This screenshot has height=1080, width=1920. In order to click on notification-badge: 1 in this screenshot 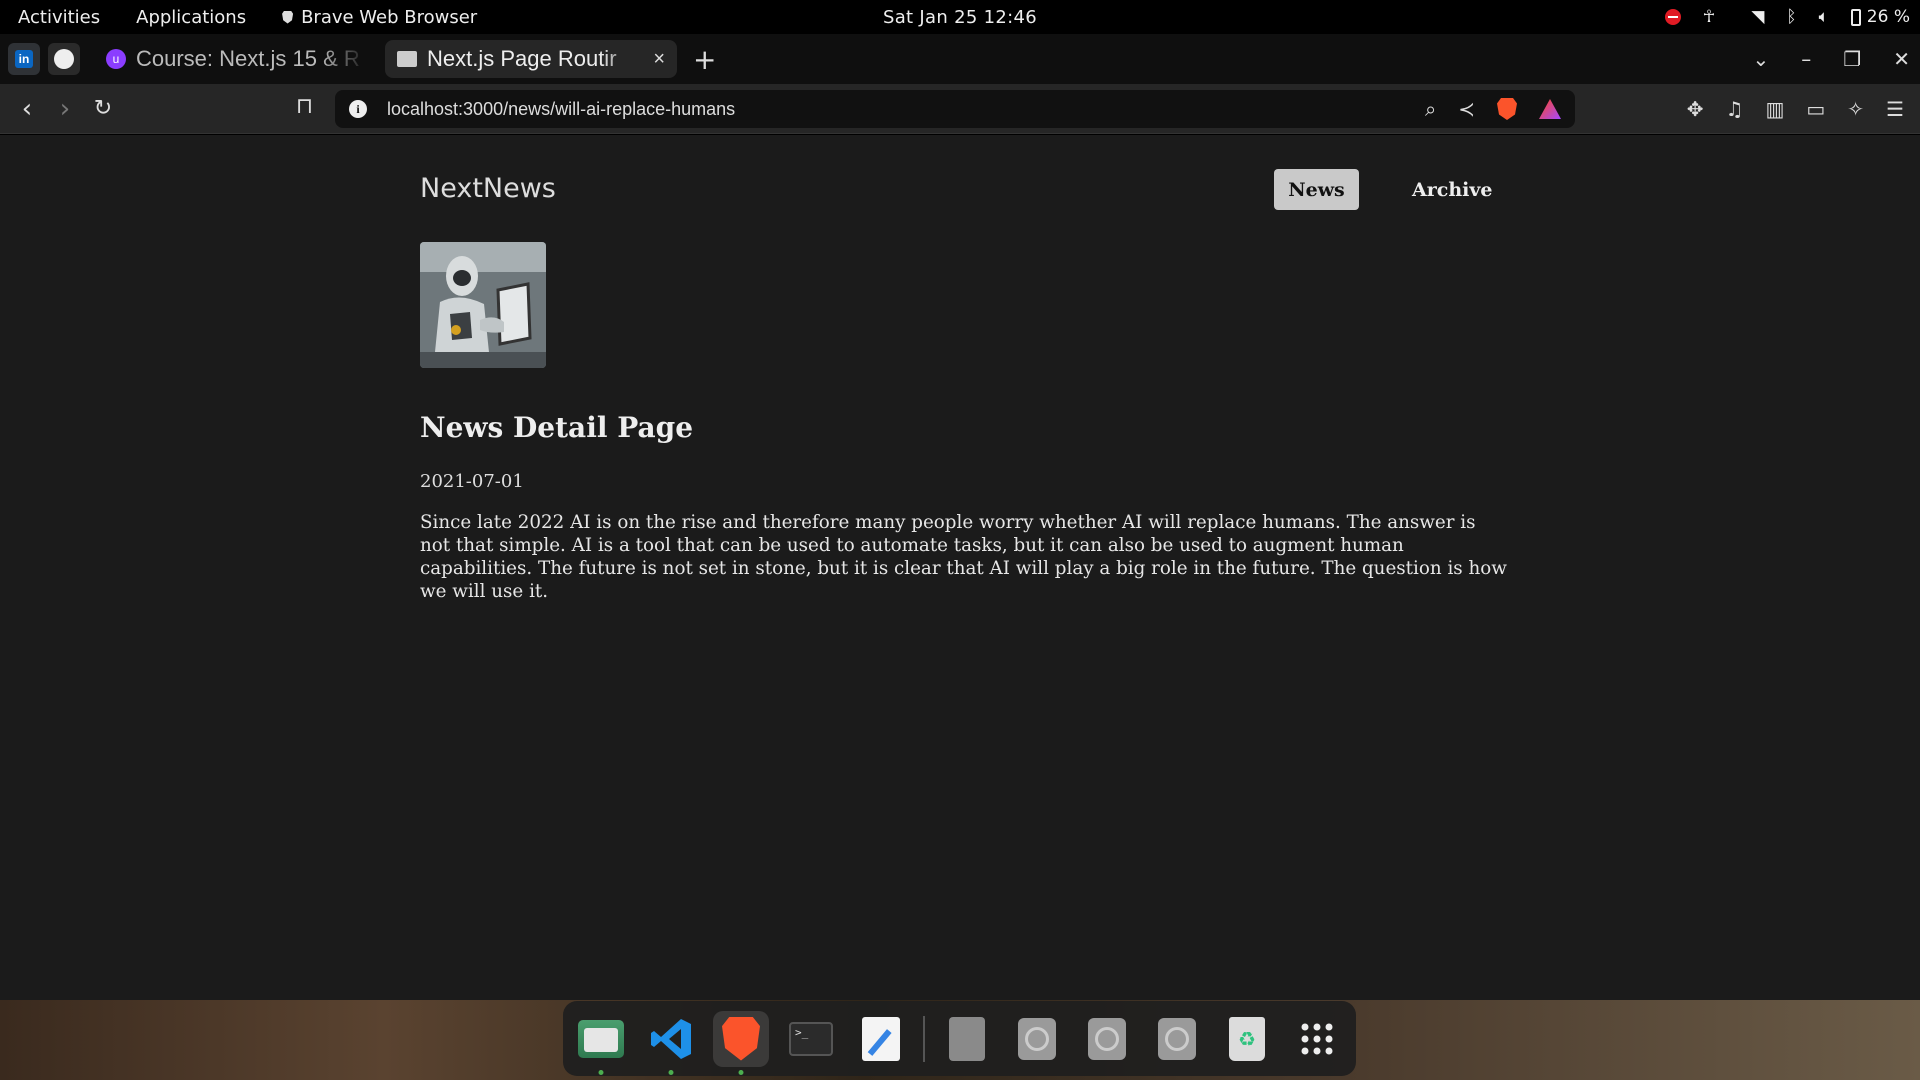, I will do `click(1558, 103)`.